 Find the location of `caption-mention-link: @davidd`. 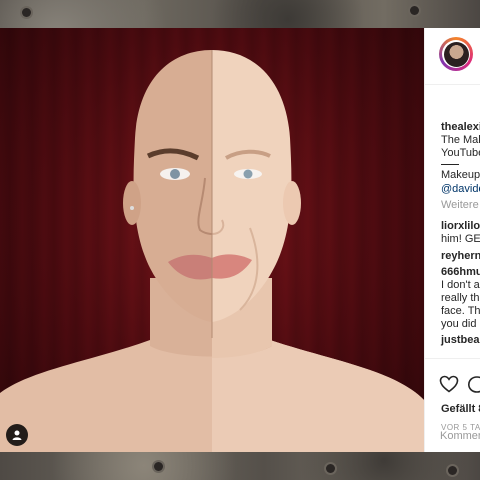

caption-mention-link: @davidd is located at coordinates (460, 189).